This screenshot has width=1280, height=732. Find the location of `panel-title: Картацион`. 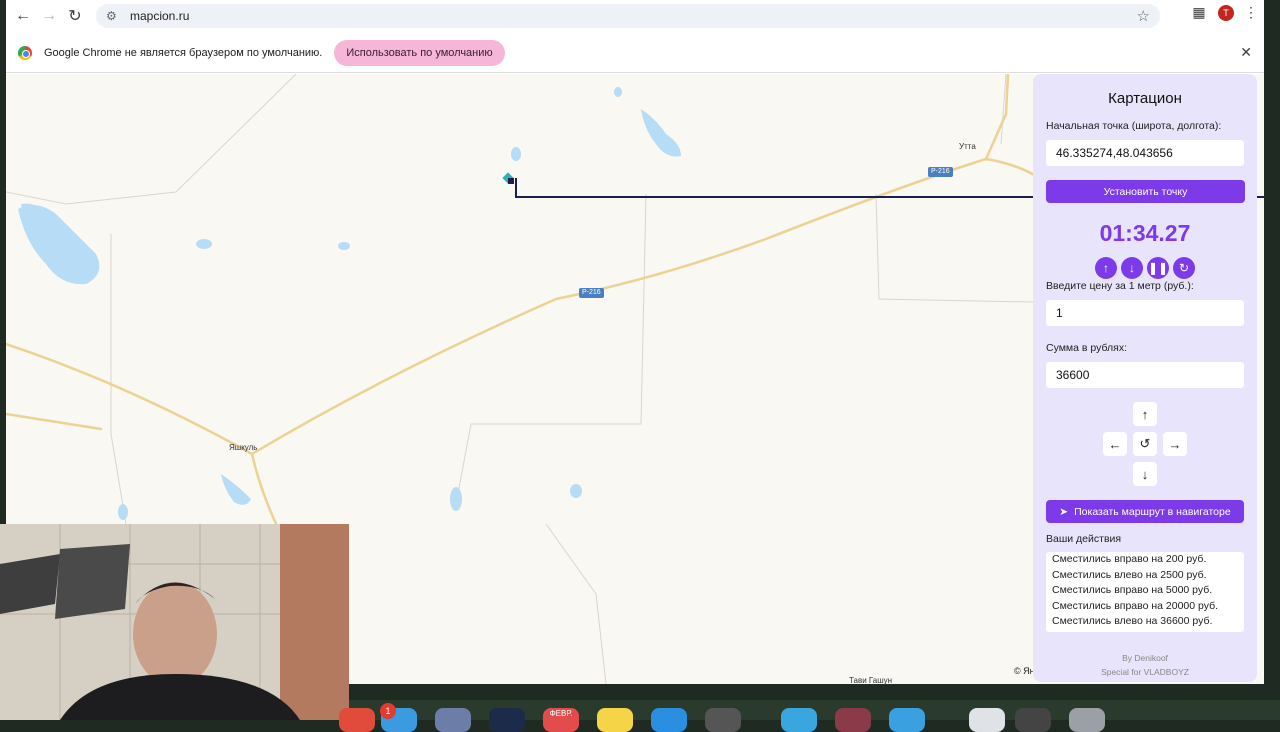

panel-title: Картацион is located at coordinates (1145, 98).